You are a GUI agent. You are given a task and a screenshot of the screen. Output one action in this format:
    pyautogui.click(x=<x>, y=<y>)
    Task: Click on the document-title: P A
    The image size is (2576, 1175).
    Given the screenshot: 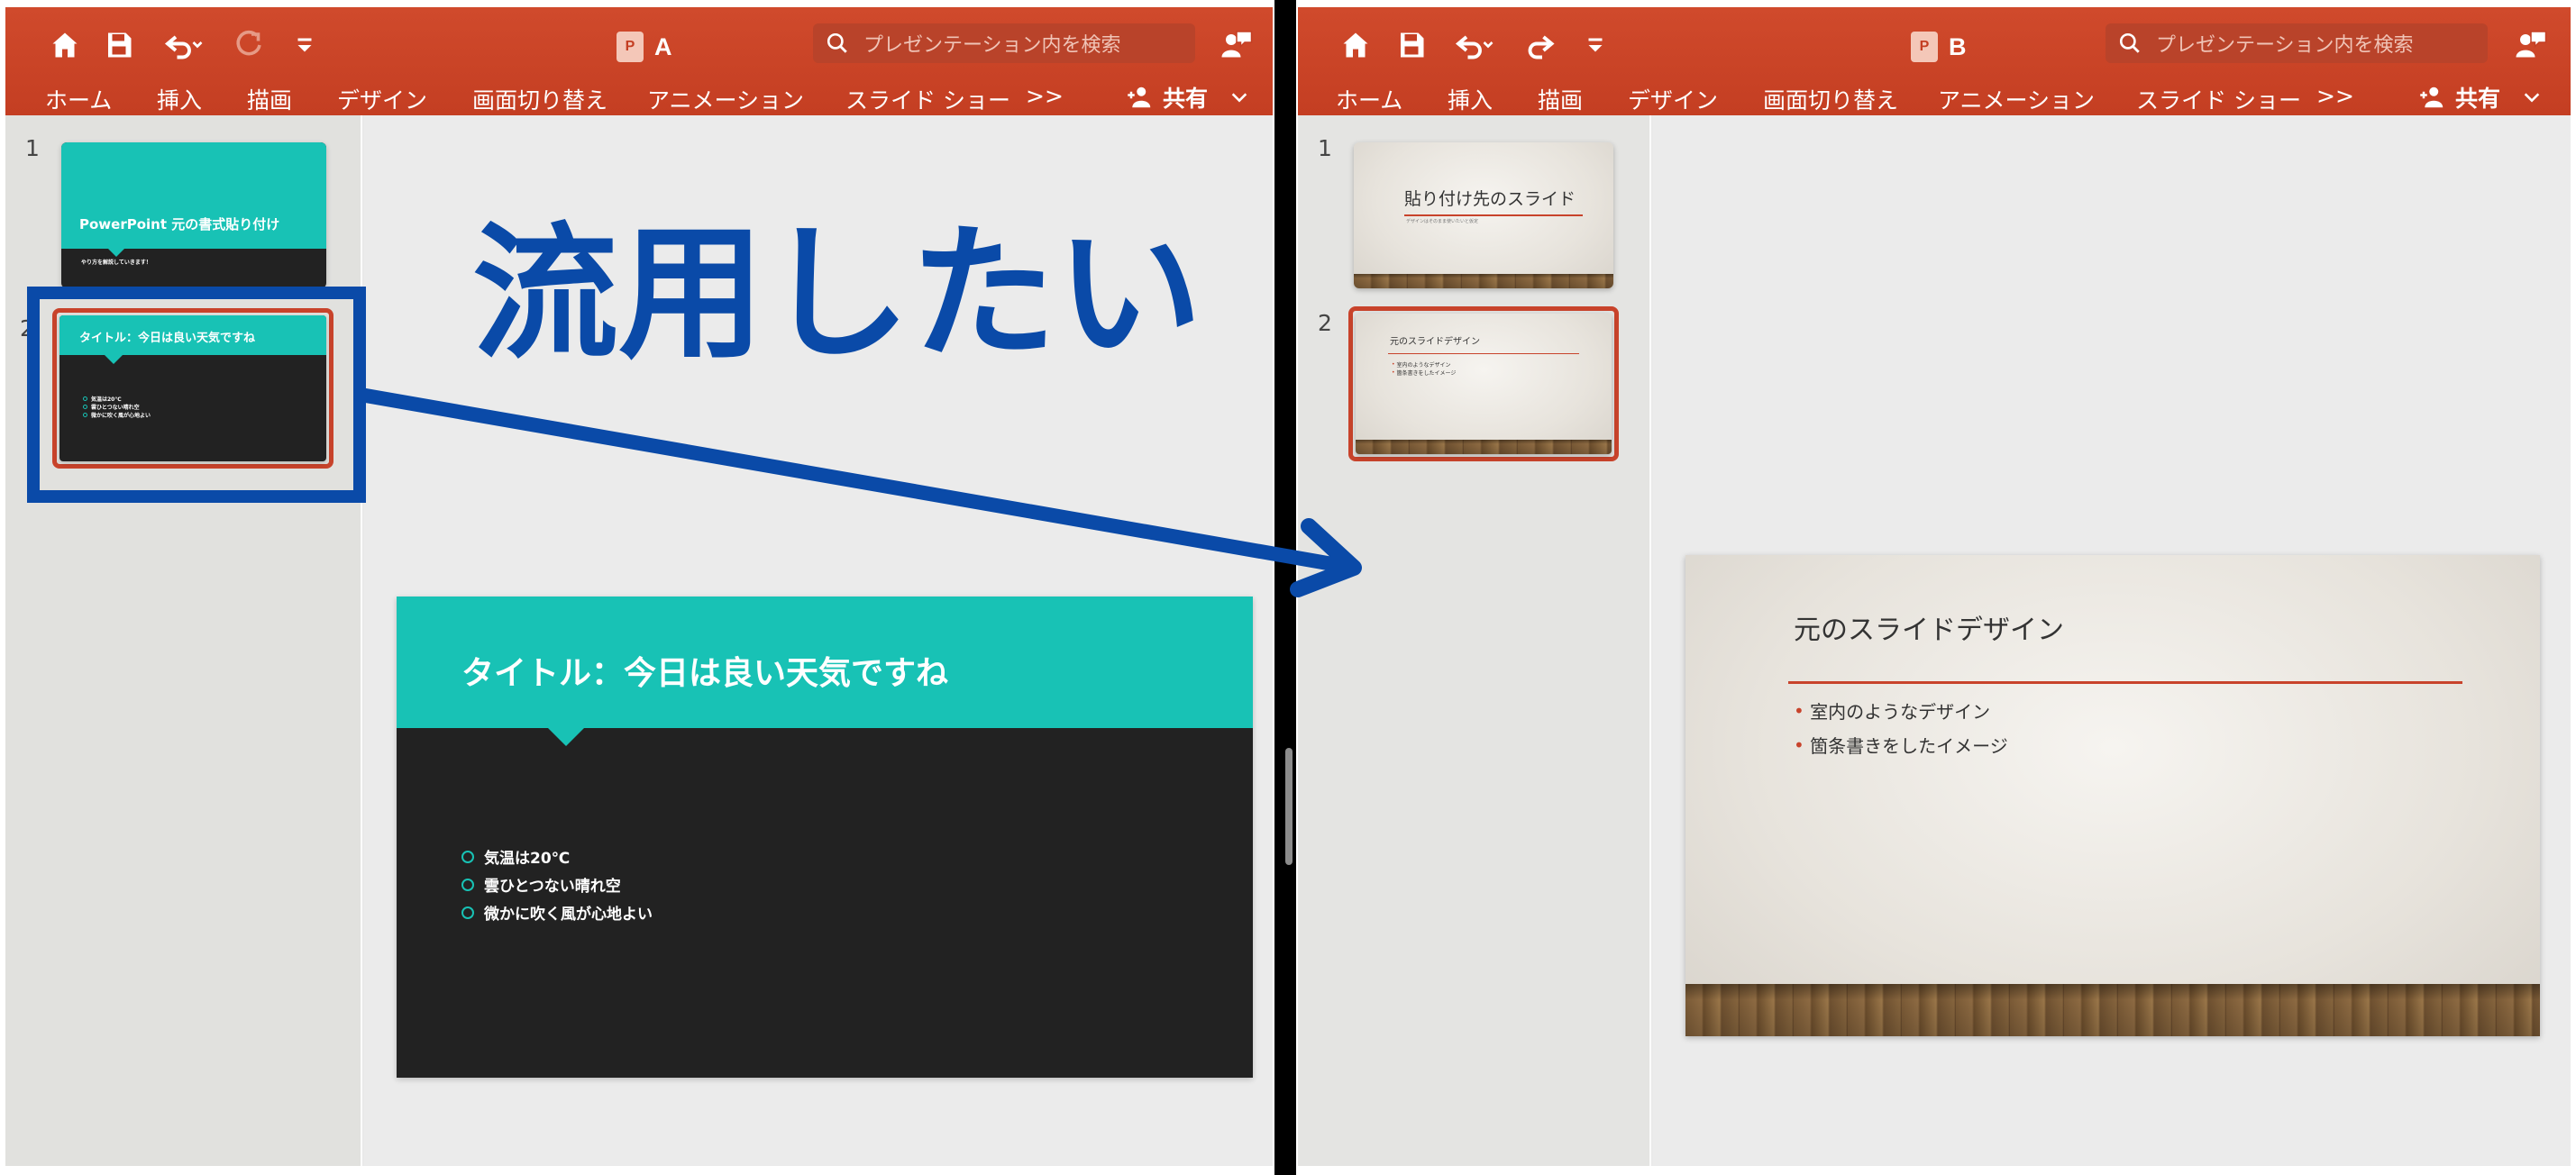 What is the action you would take?
    pyautogui.click(x=644, y=47)
    